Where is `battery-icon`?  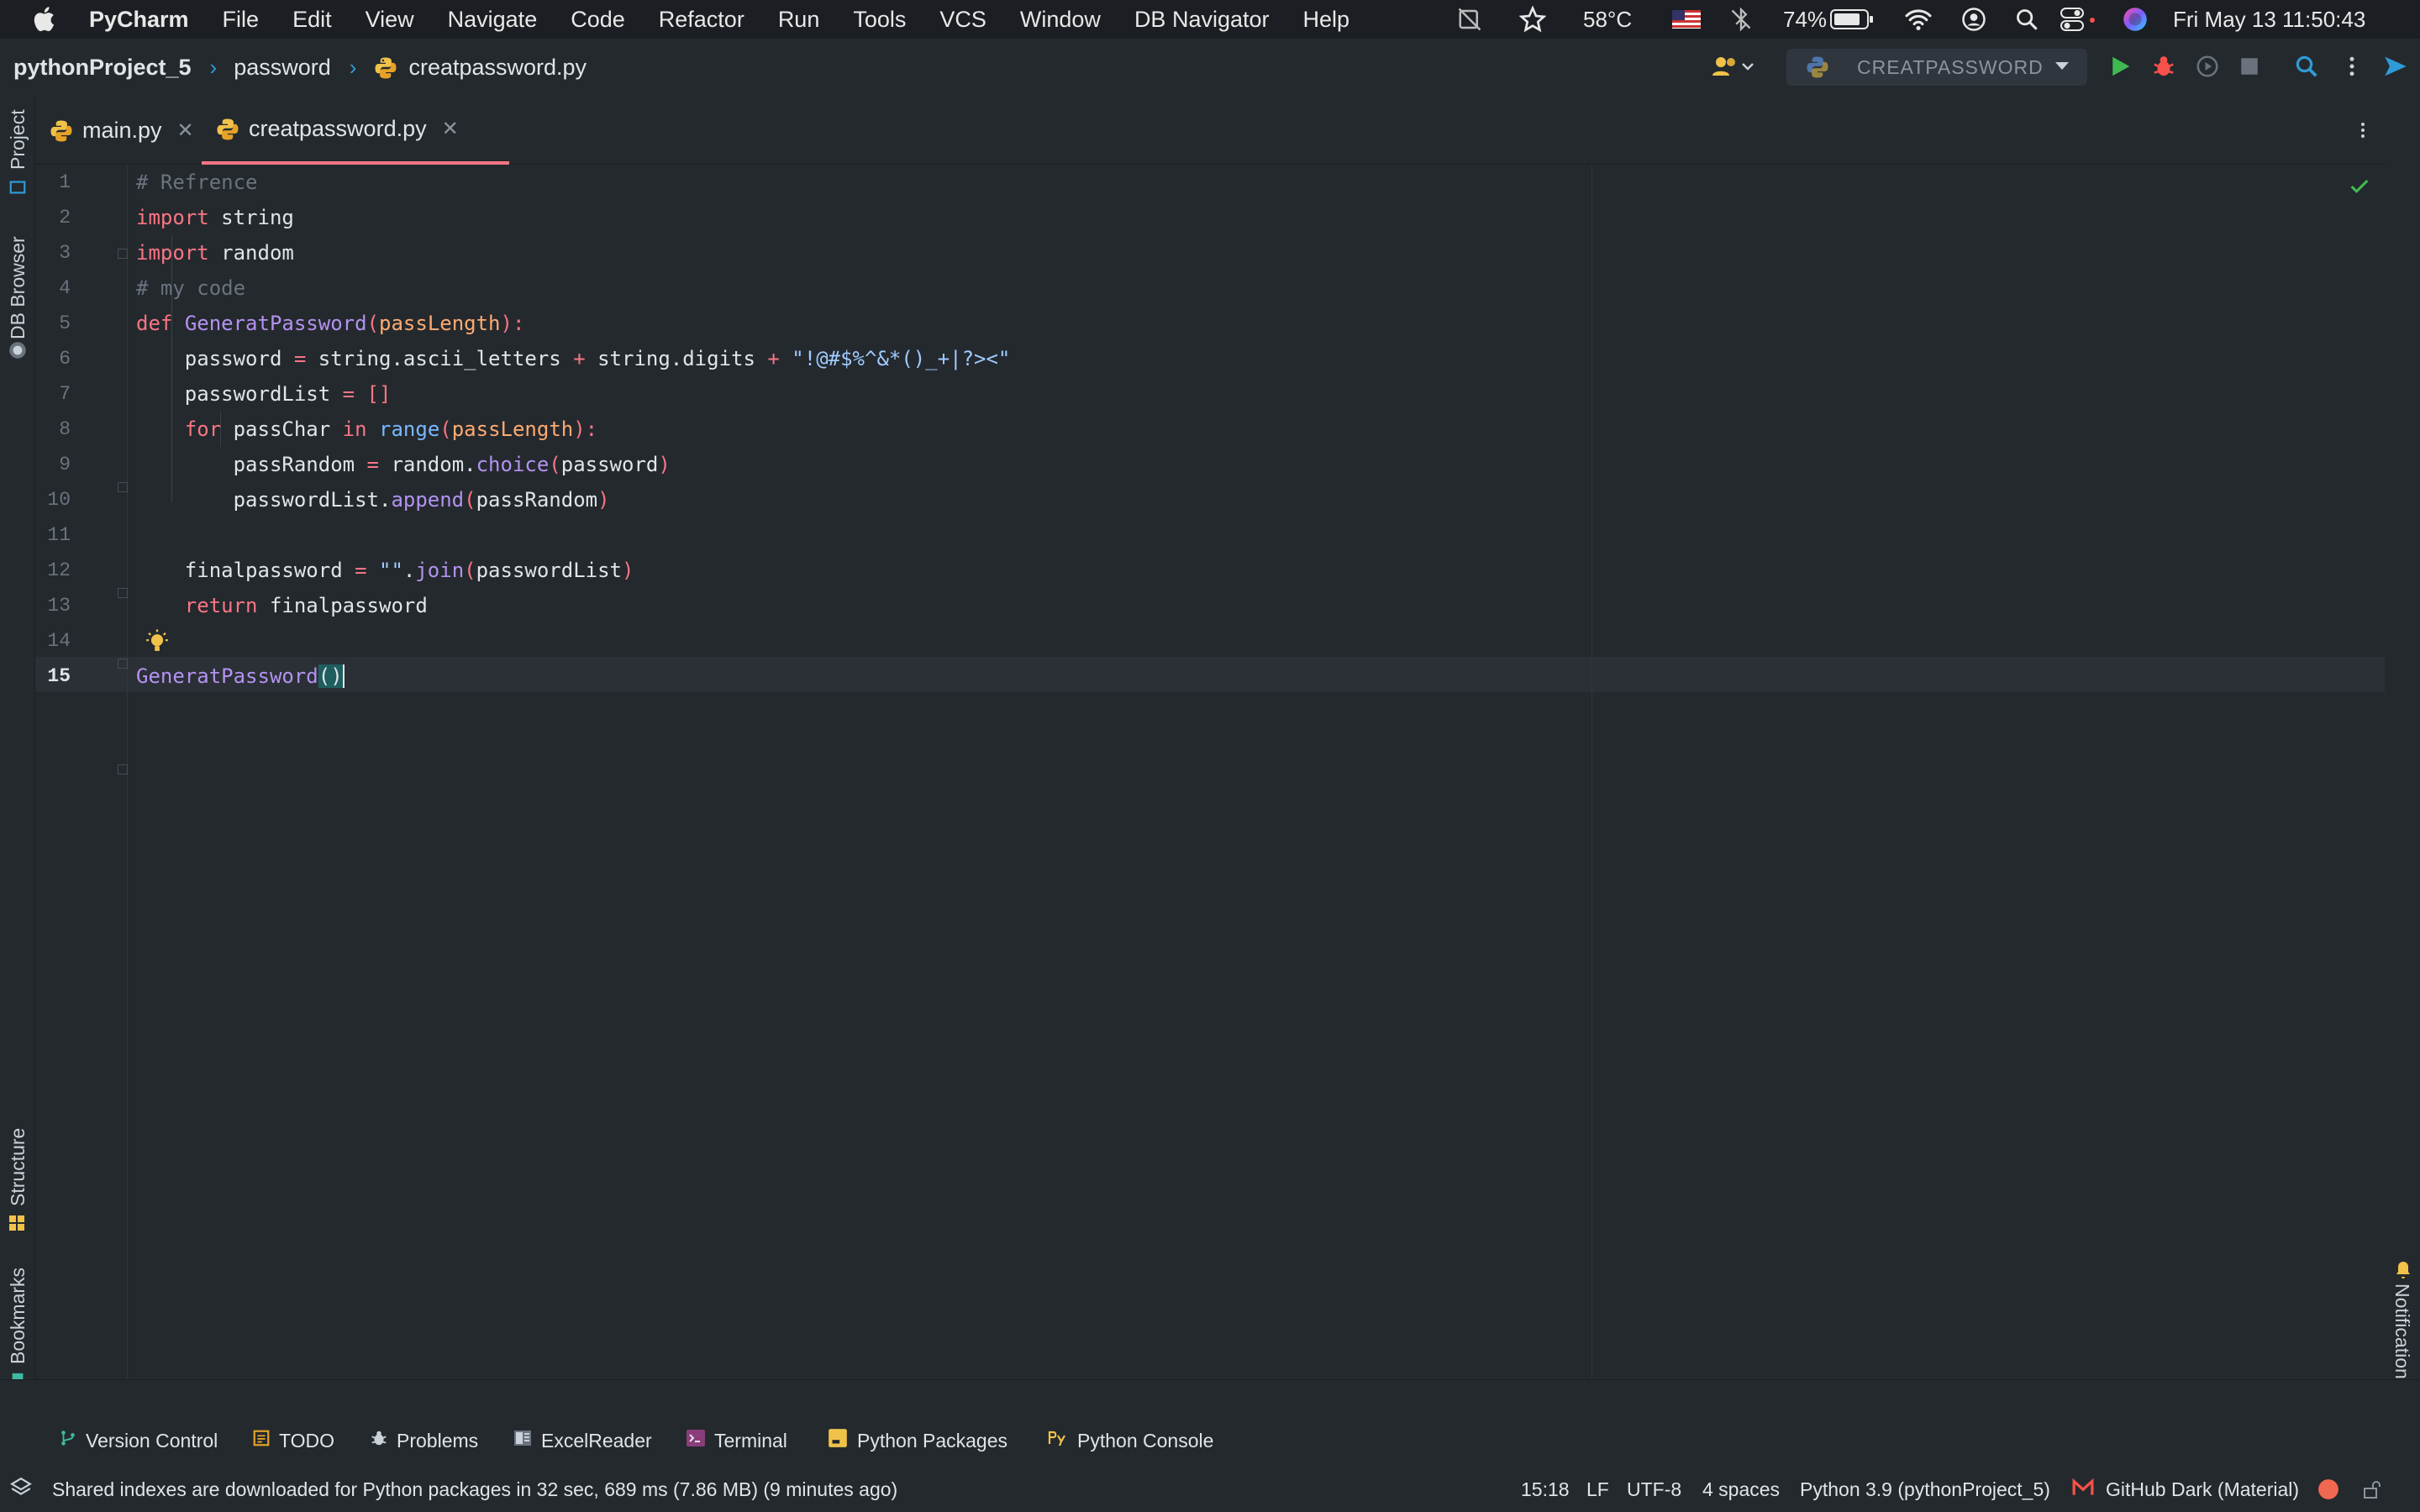
battery-icon is located at coordinates (1852, 19).